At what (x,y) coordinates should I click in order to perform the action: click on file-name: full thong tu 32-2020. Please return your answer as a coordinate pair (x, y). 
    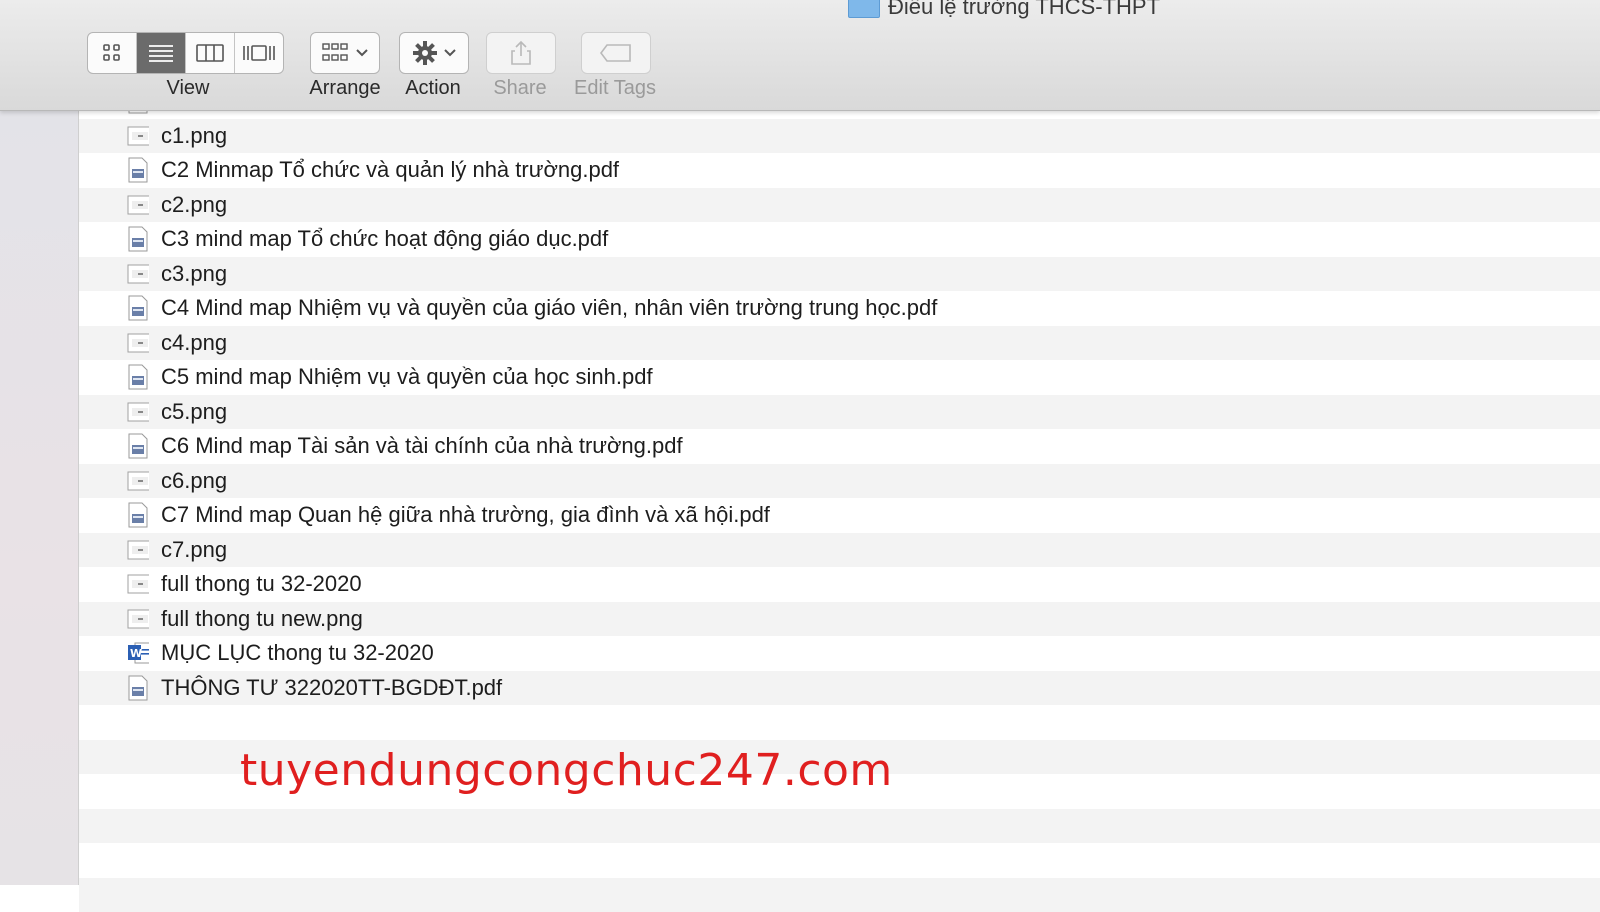
    Looking at the image, I should click on (261, 584).